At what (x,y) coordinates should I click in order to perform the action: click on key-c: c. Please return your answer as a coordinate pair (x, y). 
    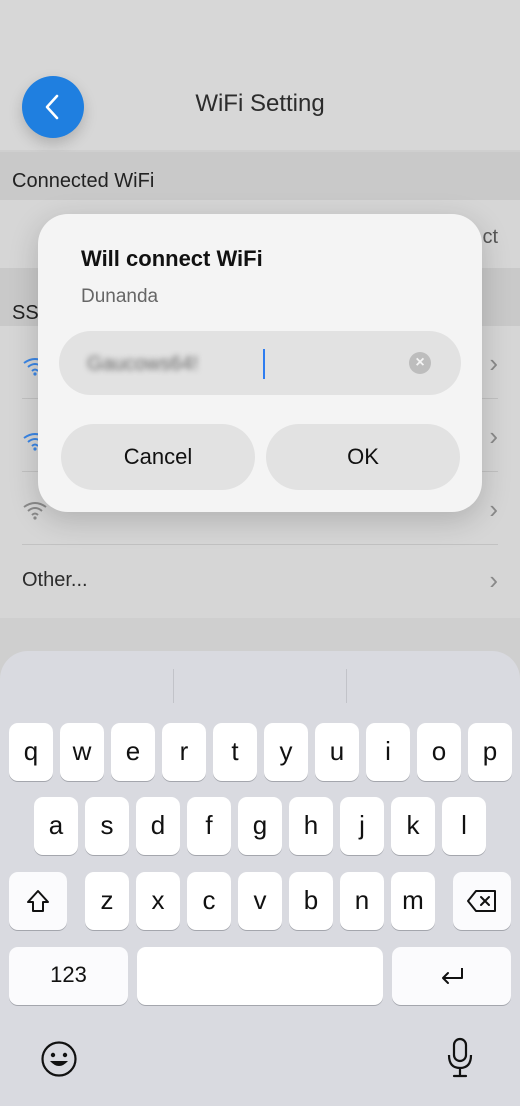
    Looking at the image, I should click on (209, 901).